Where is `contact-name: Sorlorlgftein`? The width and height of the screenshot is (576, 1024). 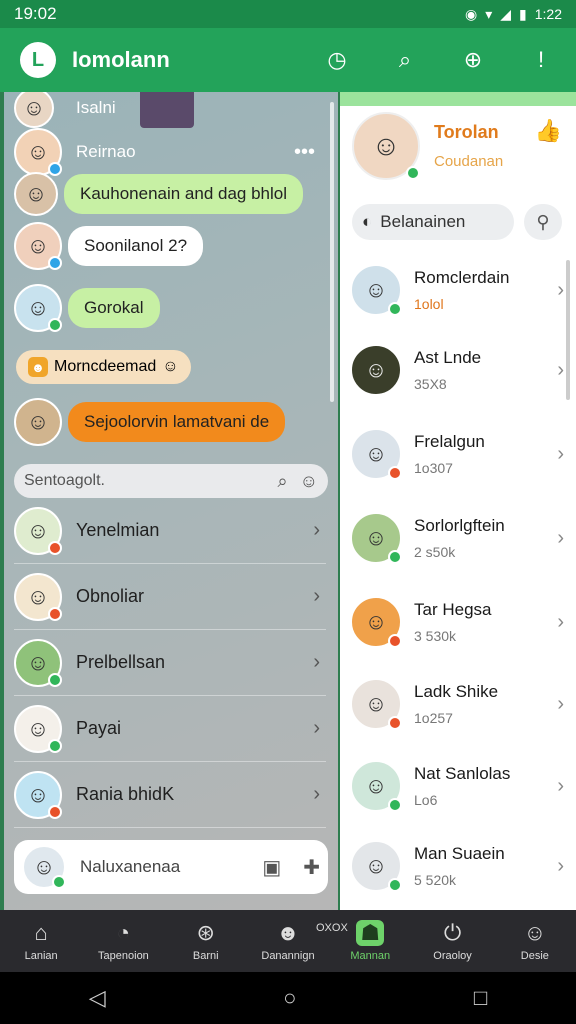 contact-name: Sorlorlgftein is located at coordinates (459, 525).